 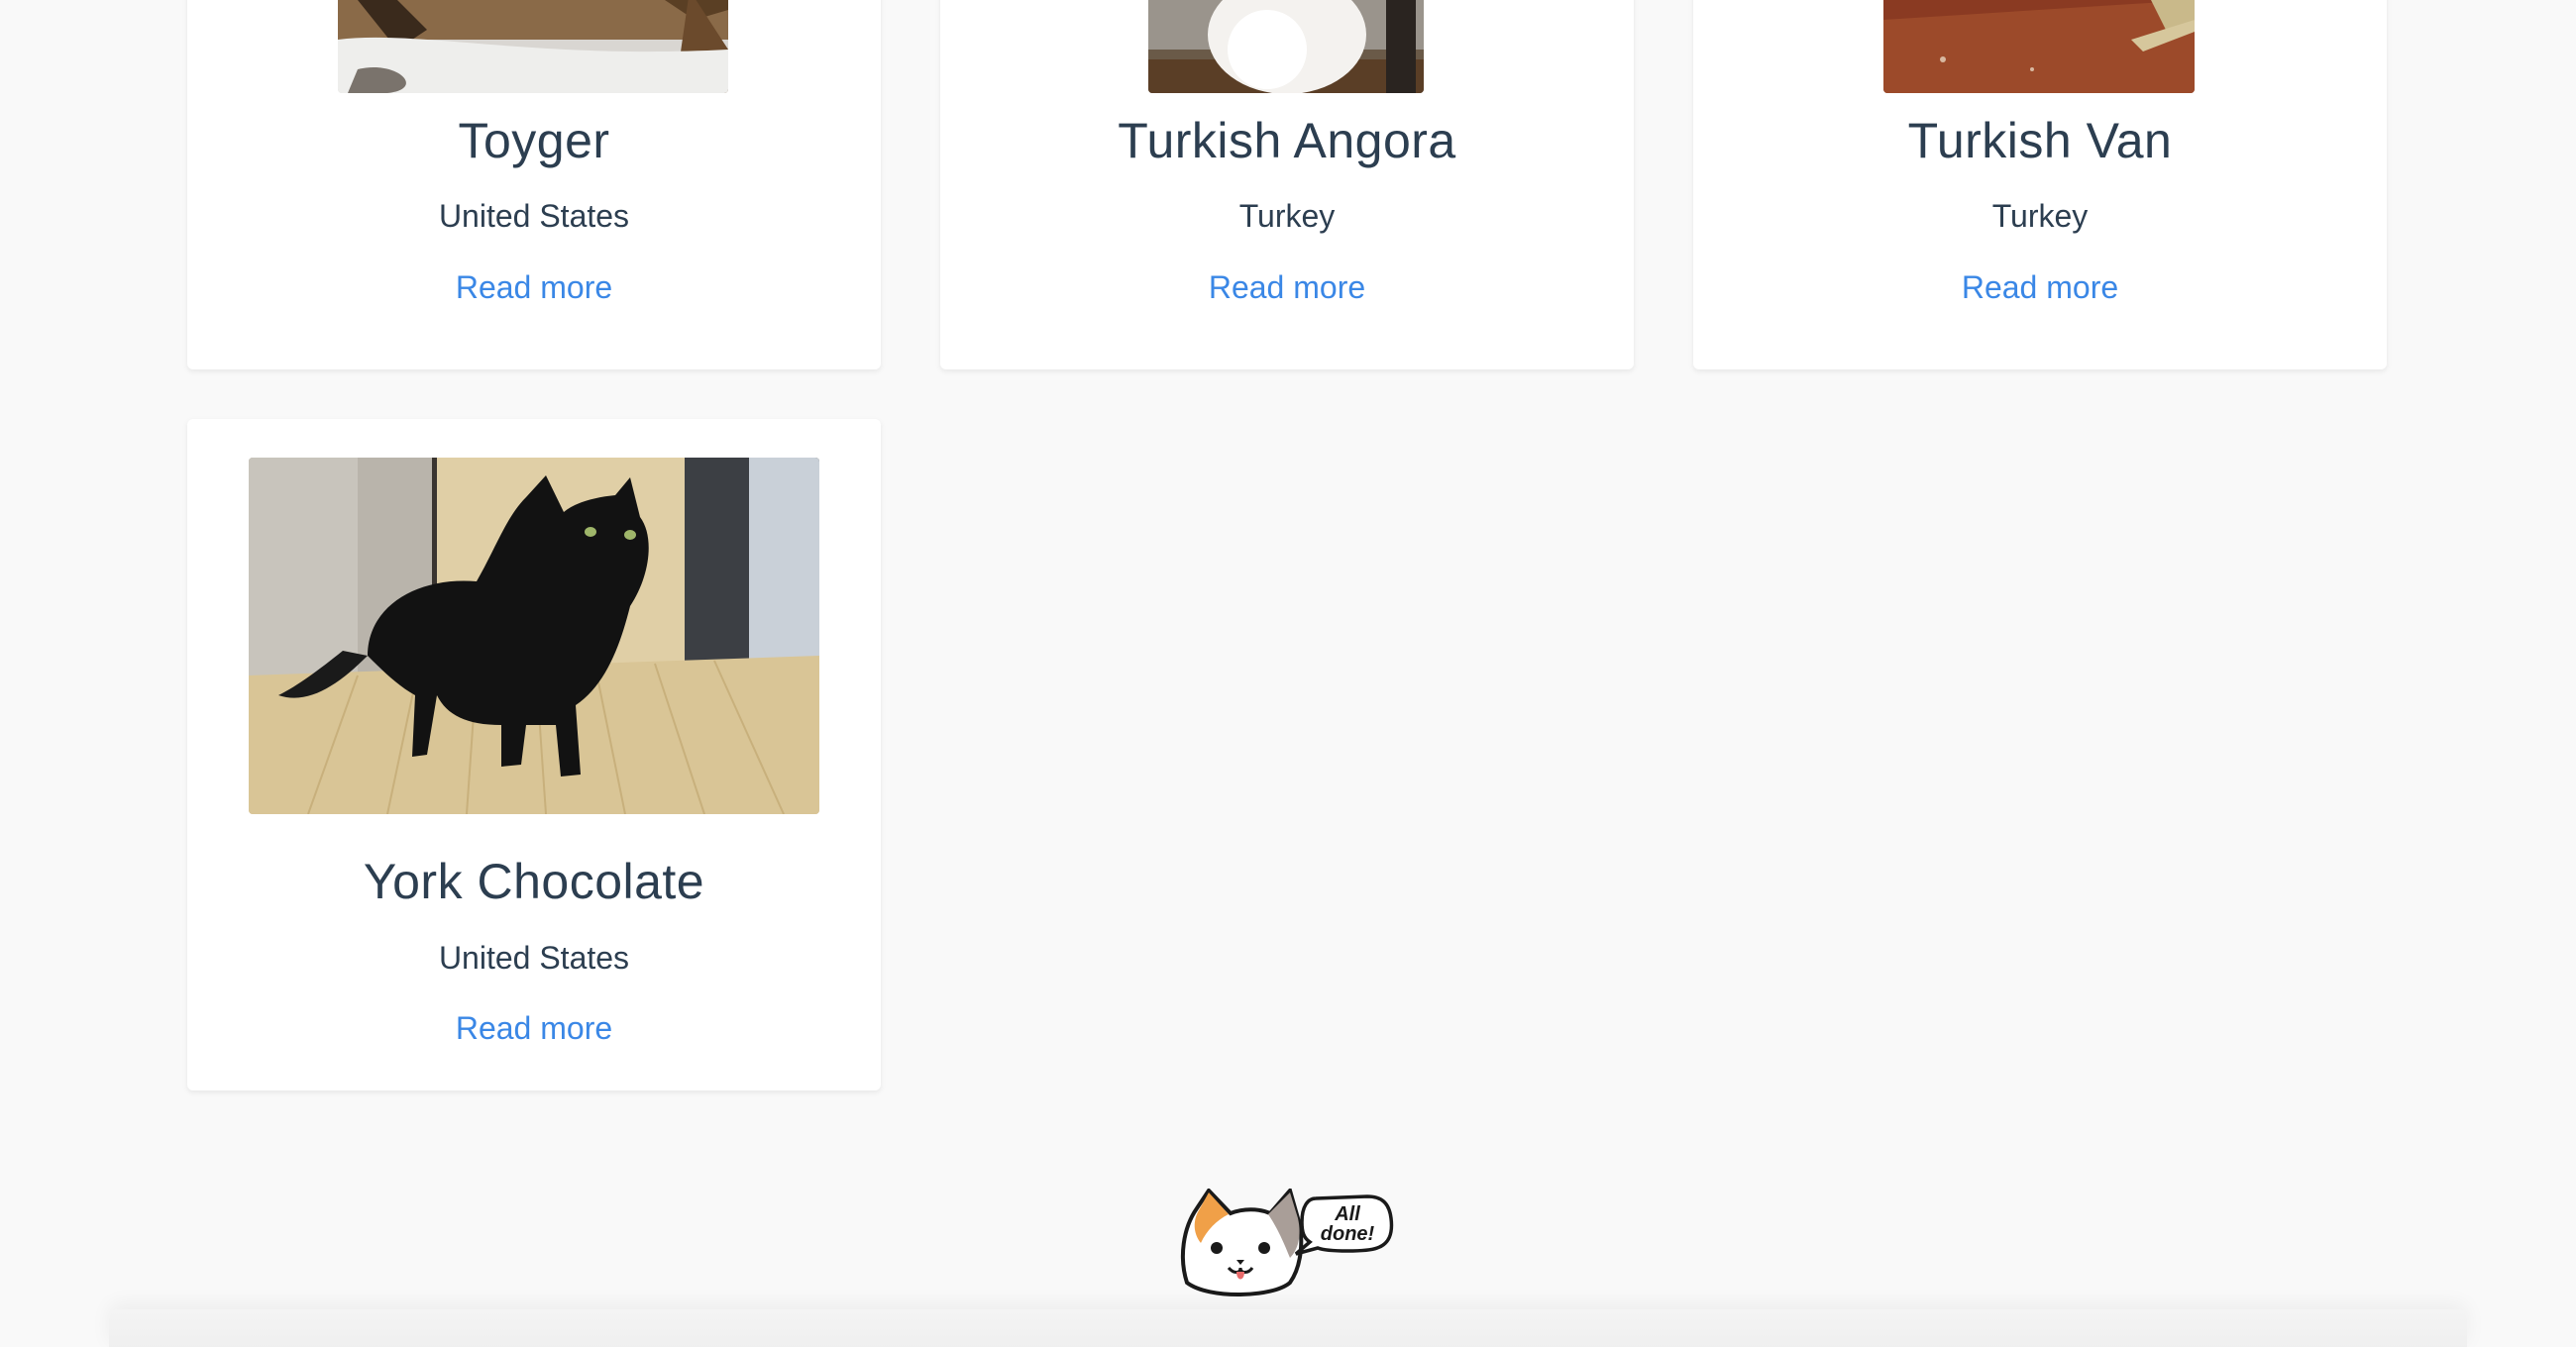 I want to click on breed-title: Toyger, so click(x=534, y=140).